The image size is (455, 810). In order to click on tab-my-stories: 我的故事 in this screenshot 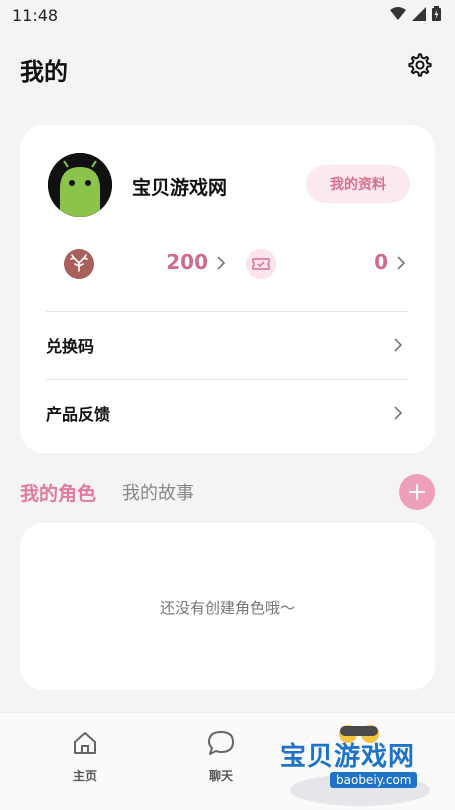, I will do `click(158, 492)`.